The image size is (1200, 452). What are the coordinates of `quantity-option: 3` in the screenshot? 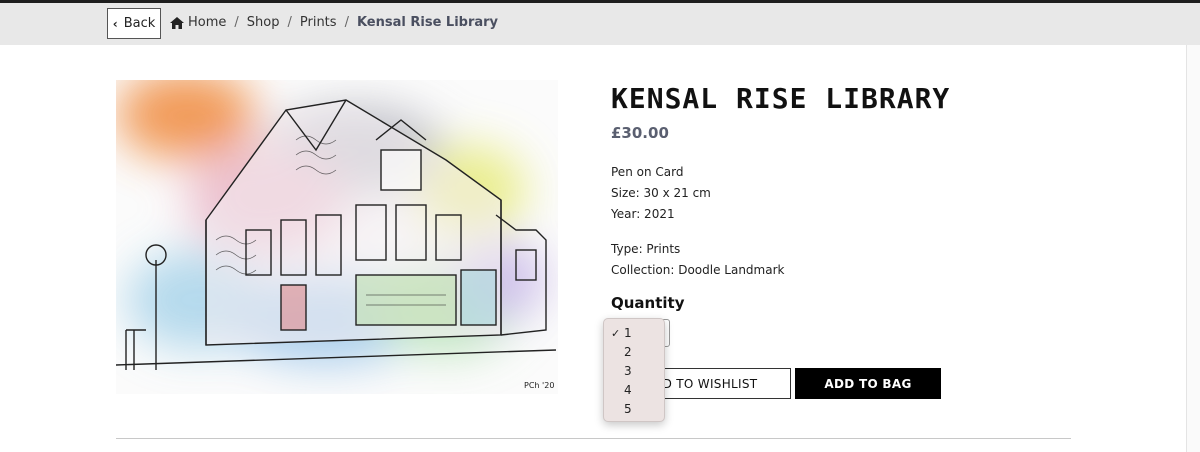 It's located at (634, 371).